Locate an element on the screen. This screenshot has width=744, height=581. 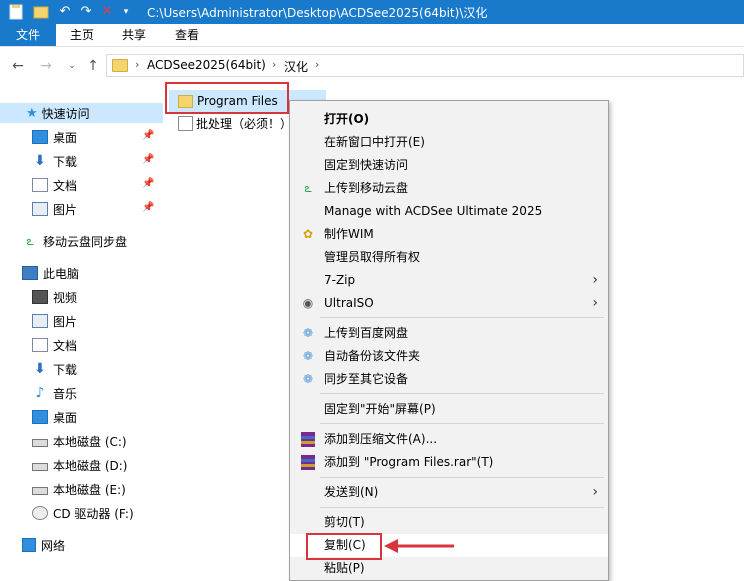
menu-label: 固定到"开始"屏幕(P) is located at coordinates (380, 409).